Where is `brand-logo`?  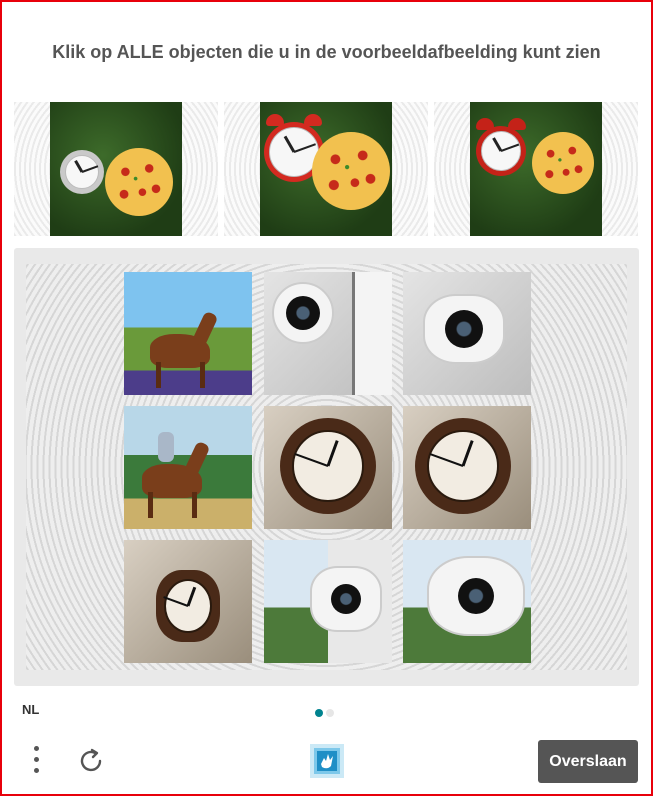
brand-logo is located at coordinates (327, 761).